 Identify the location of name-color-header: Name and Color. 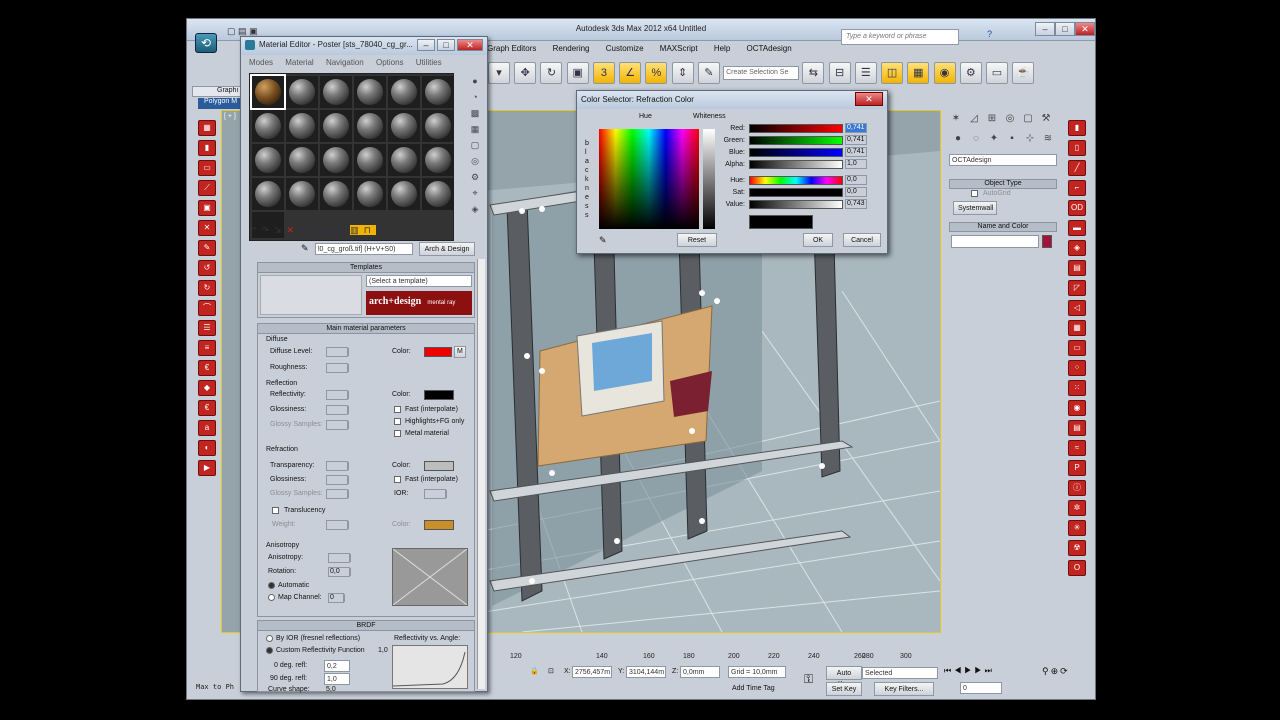
(1003, 227).